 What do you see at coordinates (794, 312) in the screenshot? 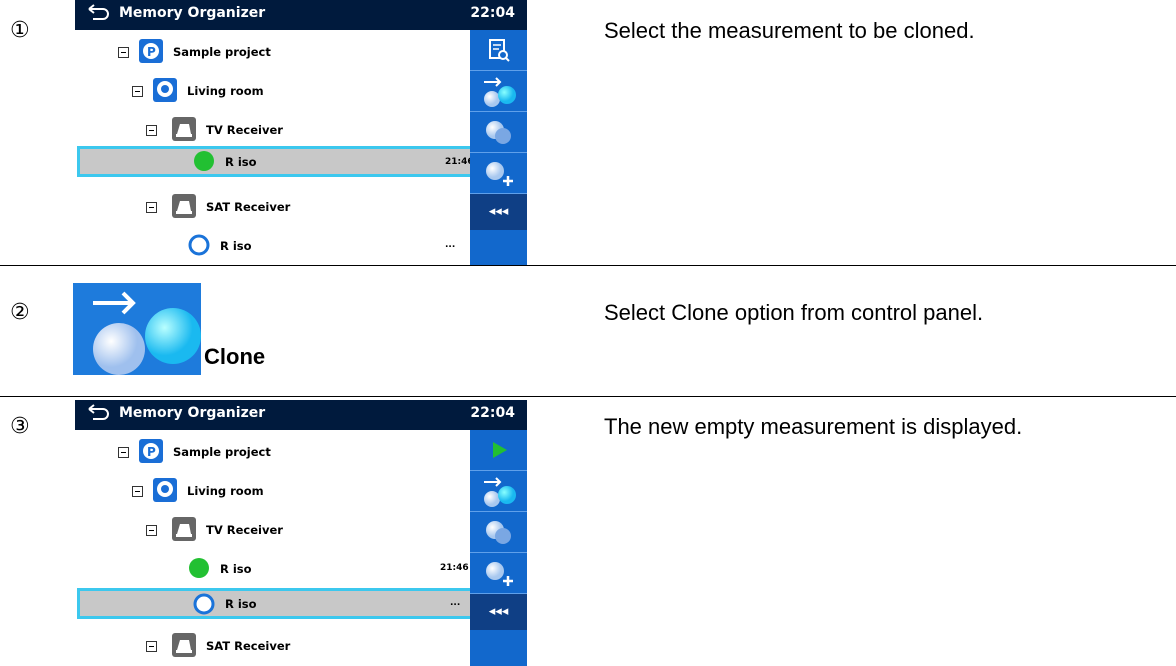
I see `step-2-description: Select Clone option from control panel.` at bounding box center [794, 312].